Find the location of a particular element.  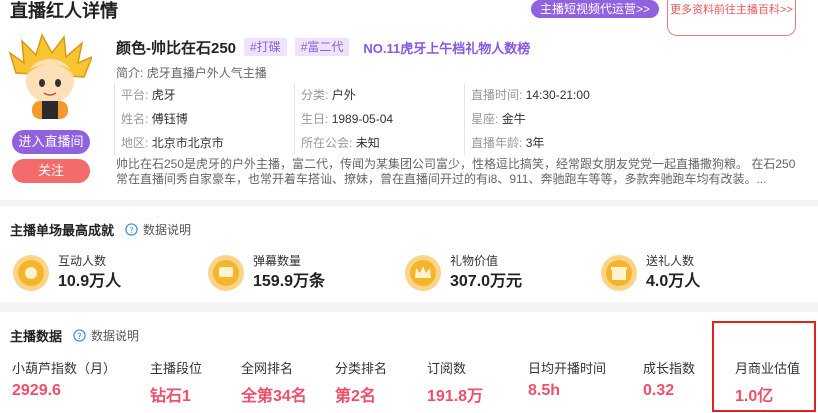

metric-global-rank: 全网排名 全第34名 is located at coordinates (274, 383).